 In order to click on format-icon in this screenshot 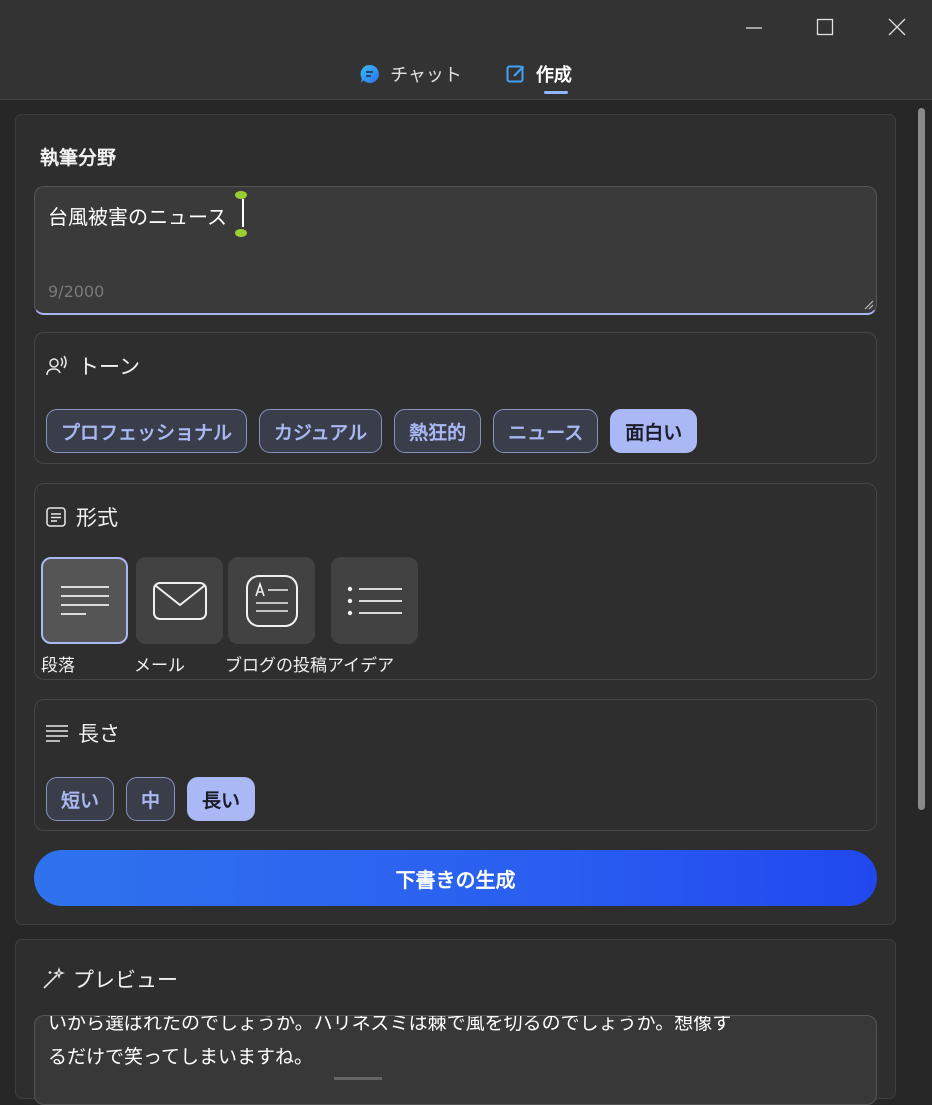, I will do `click(56, 517)`.